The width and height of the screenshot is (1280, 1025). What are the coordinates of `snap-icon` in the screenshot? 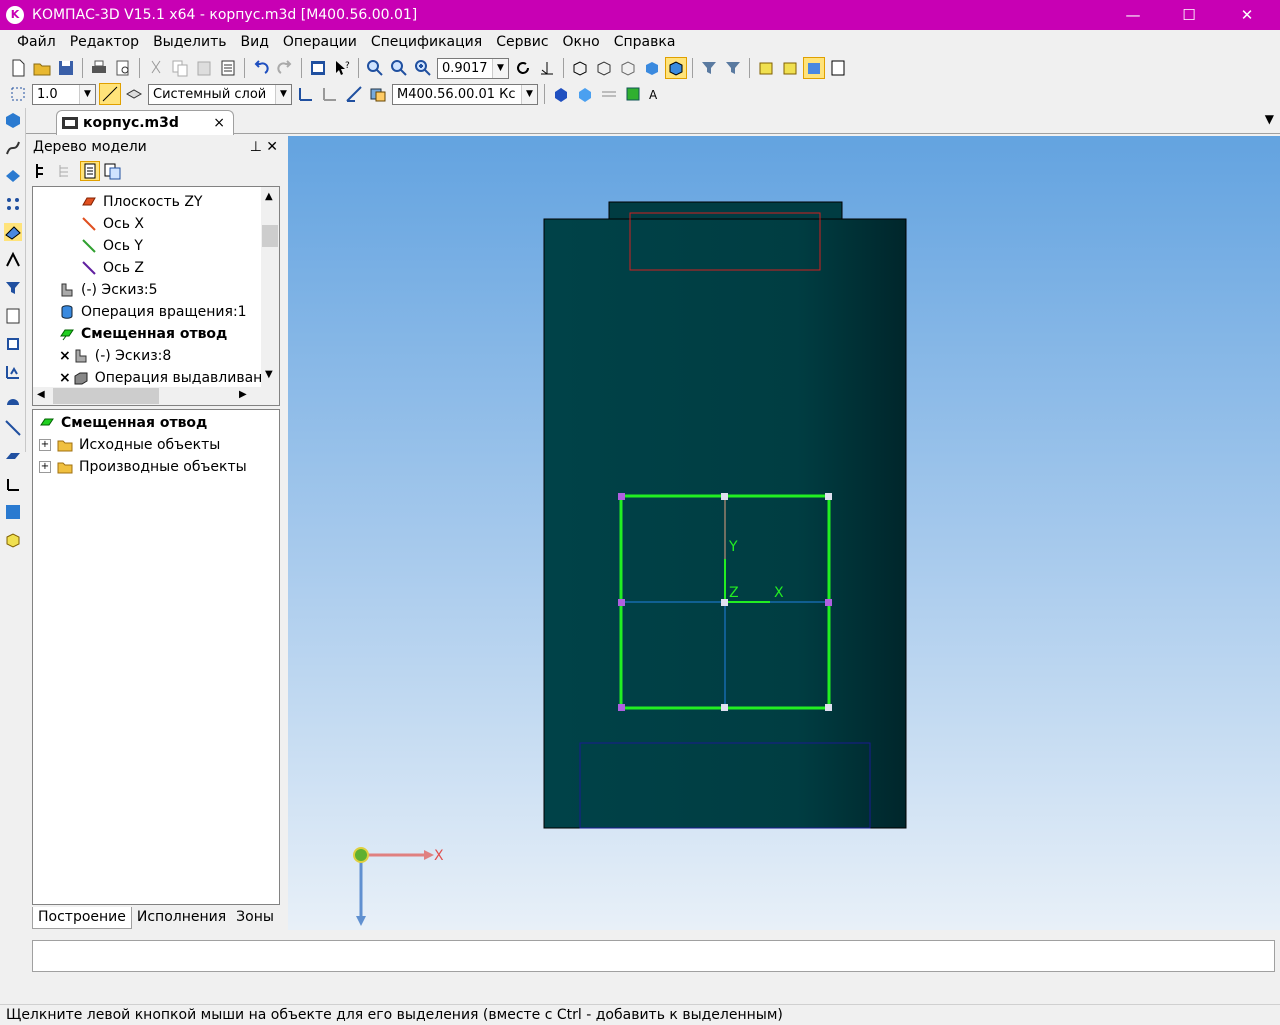 It's located at (110, 94).